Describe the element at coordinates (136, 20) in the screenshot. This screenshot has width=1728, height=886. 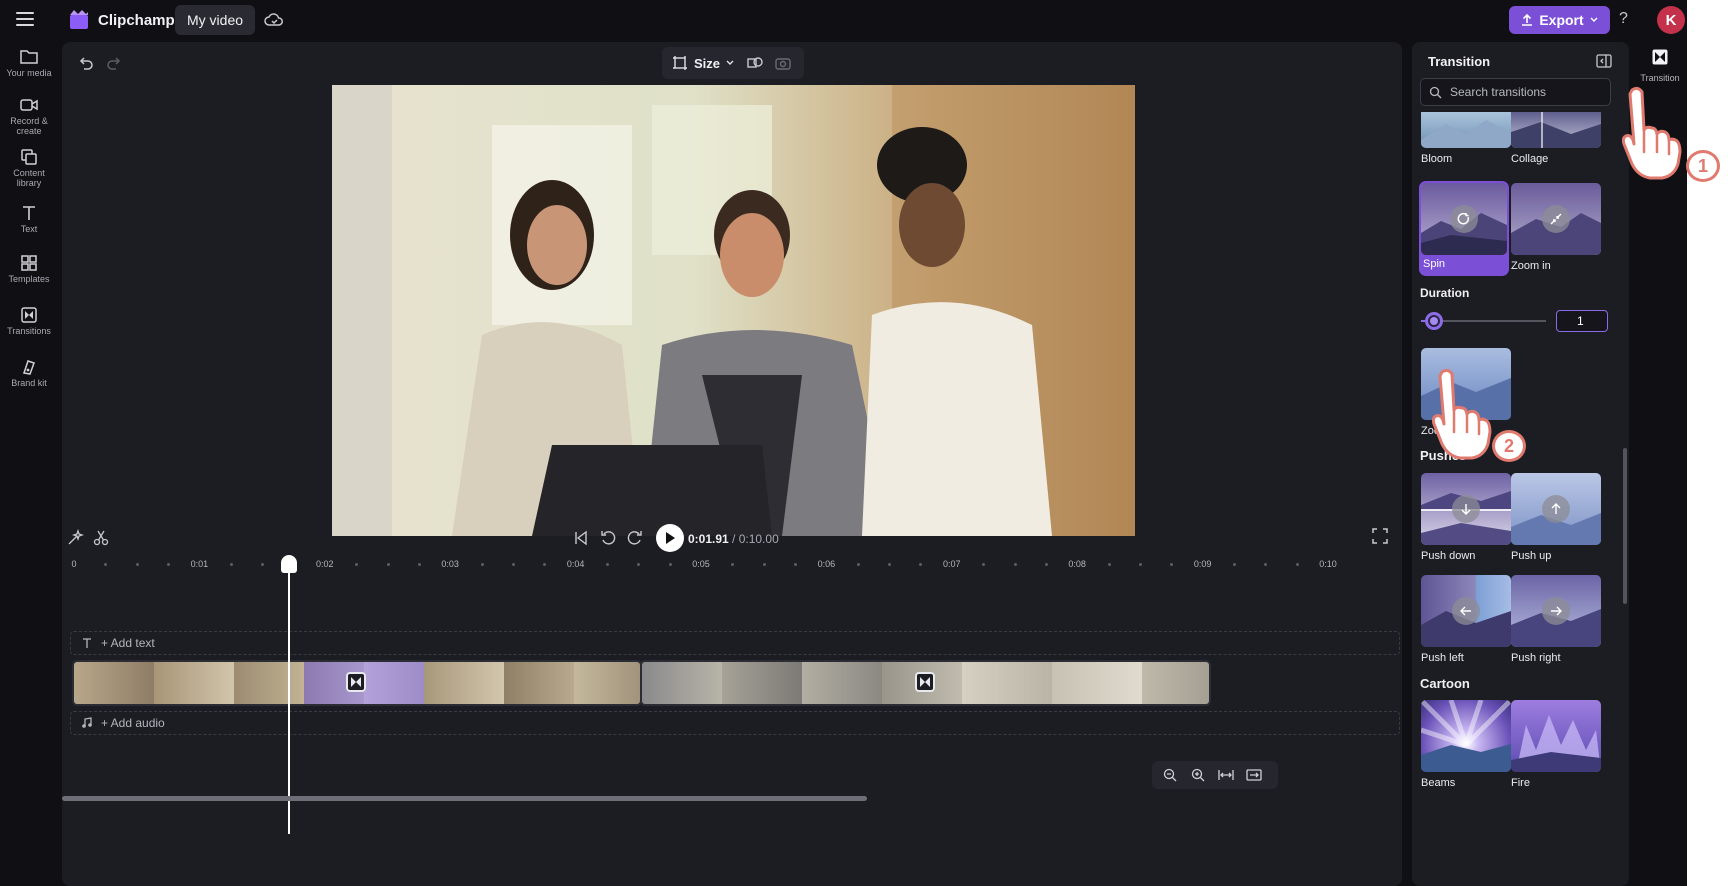
I see `app-name: Clipchamp` at that location.